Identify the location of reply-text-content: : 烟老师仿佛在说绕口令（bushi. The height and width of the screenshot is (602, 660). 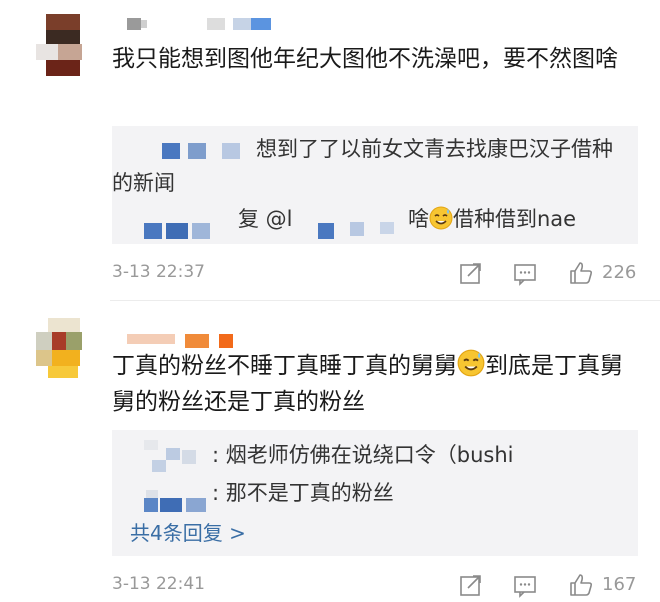
(363, 455).